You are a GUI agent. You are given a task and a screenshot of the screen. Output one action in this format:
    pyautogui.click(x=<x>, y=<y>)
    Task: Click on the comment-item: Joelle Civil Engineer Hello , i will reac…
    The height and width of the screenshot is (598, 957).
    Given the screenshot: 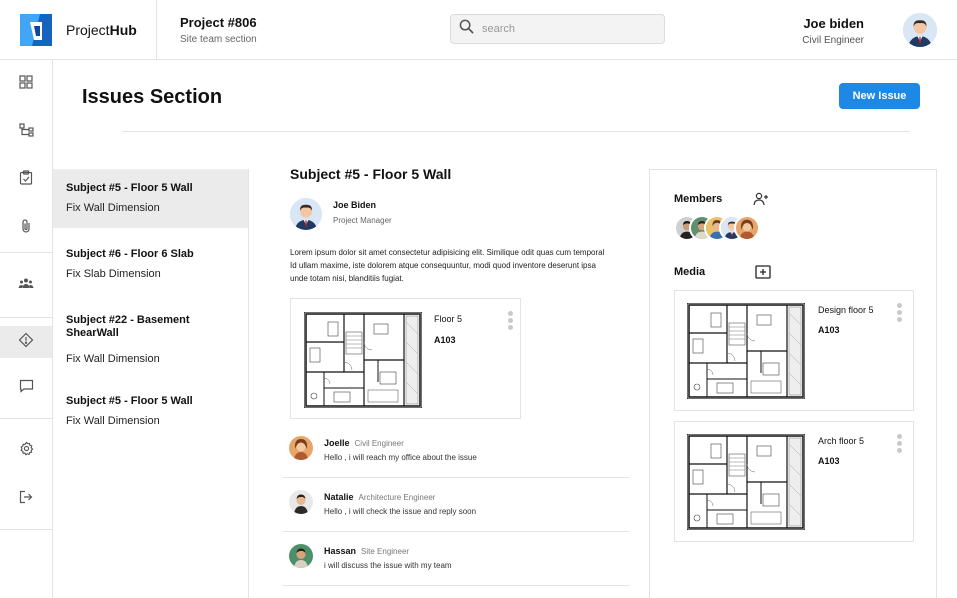 What is the action you would take?
    pyautogui.click(x=456, y=454)
    